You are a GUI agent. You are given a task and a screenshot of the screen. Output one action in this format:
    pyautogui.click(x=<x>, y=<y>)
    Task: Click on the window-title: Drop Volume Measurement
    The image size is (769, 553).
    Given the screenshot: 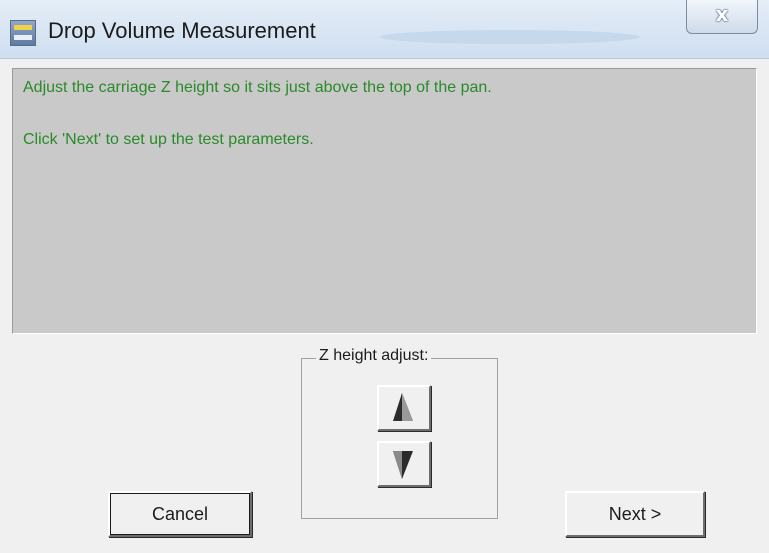 What is the action you would take?
    pyautogui.click(x=182, y=30)
    